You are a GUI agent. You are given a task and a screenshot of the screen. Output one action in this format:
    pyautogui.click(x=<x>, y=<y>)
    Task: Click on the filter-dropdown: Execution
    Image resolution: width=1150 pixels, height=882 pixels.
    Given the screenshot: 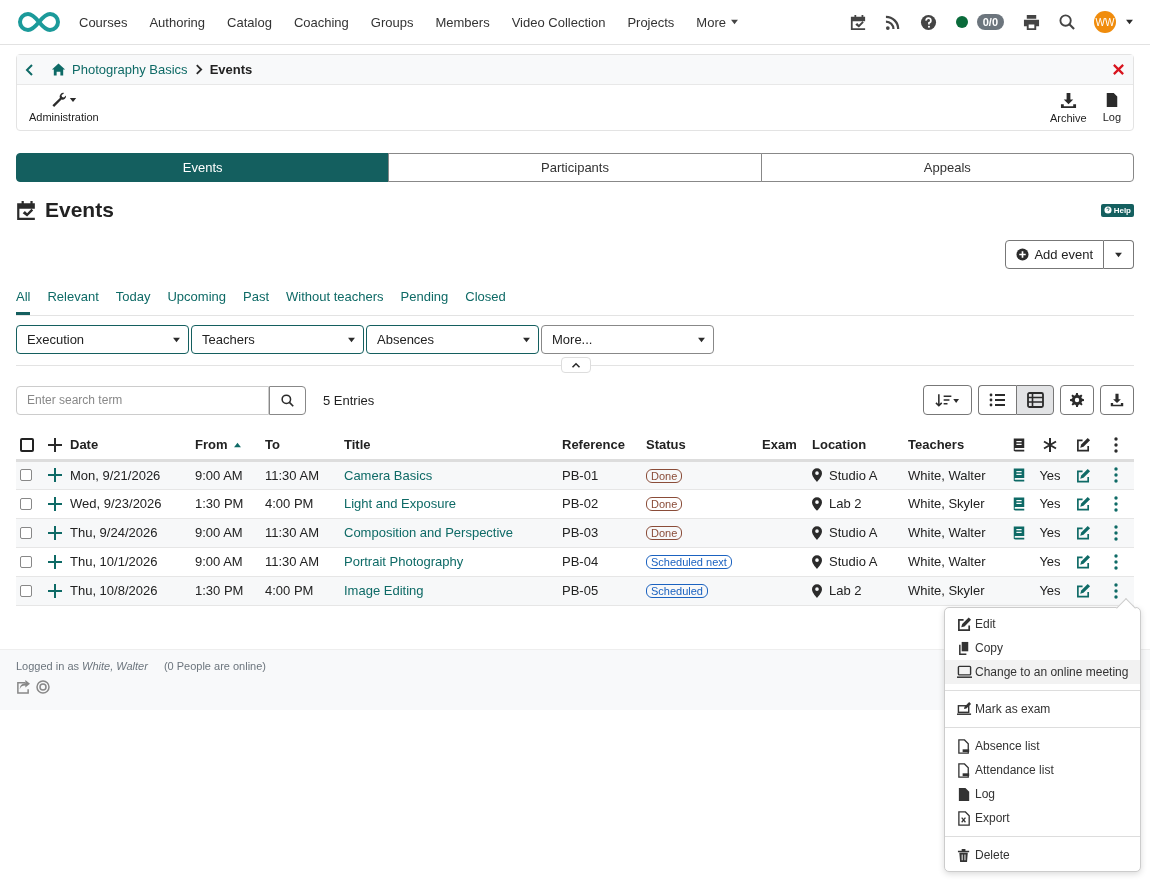 What is the action you would take?
    pyautogui.click(x=102, y=339)
    